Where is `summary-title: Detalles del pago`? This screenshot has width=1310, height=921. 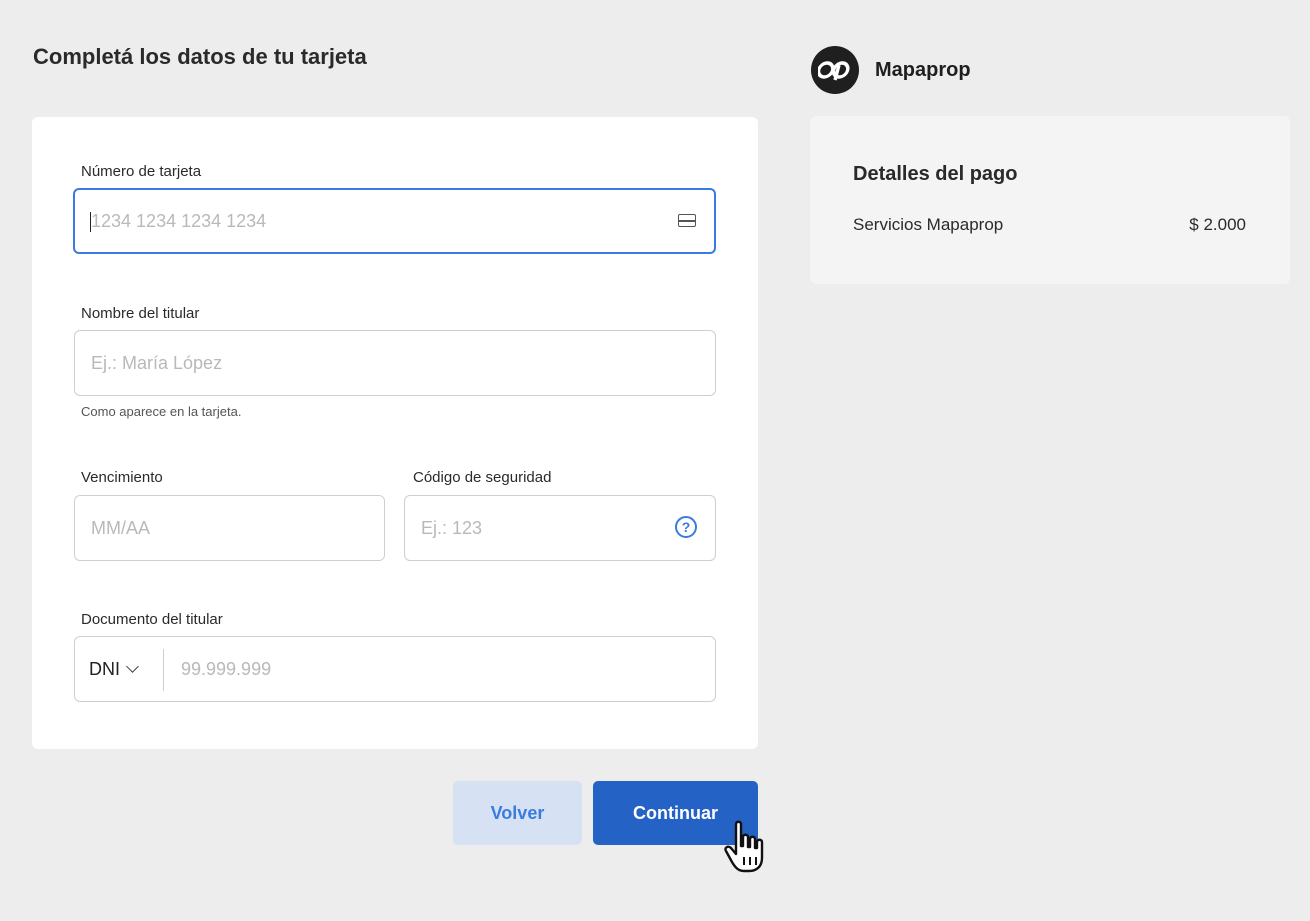
summary-title: Detalles del pago is located at coordinates (935, 174).